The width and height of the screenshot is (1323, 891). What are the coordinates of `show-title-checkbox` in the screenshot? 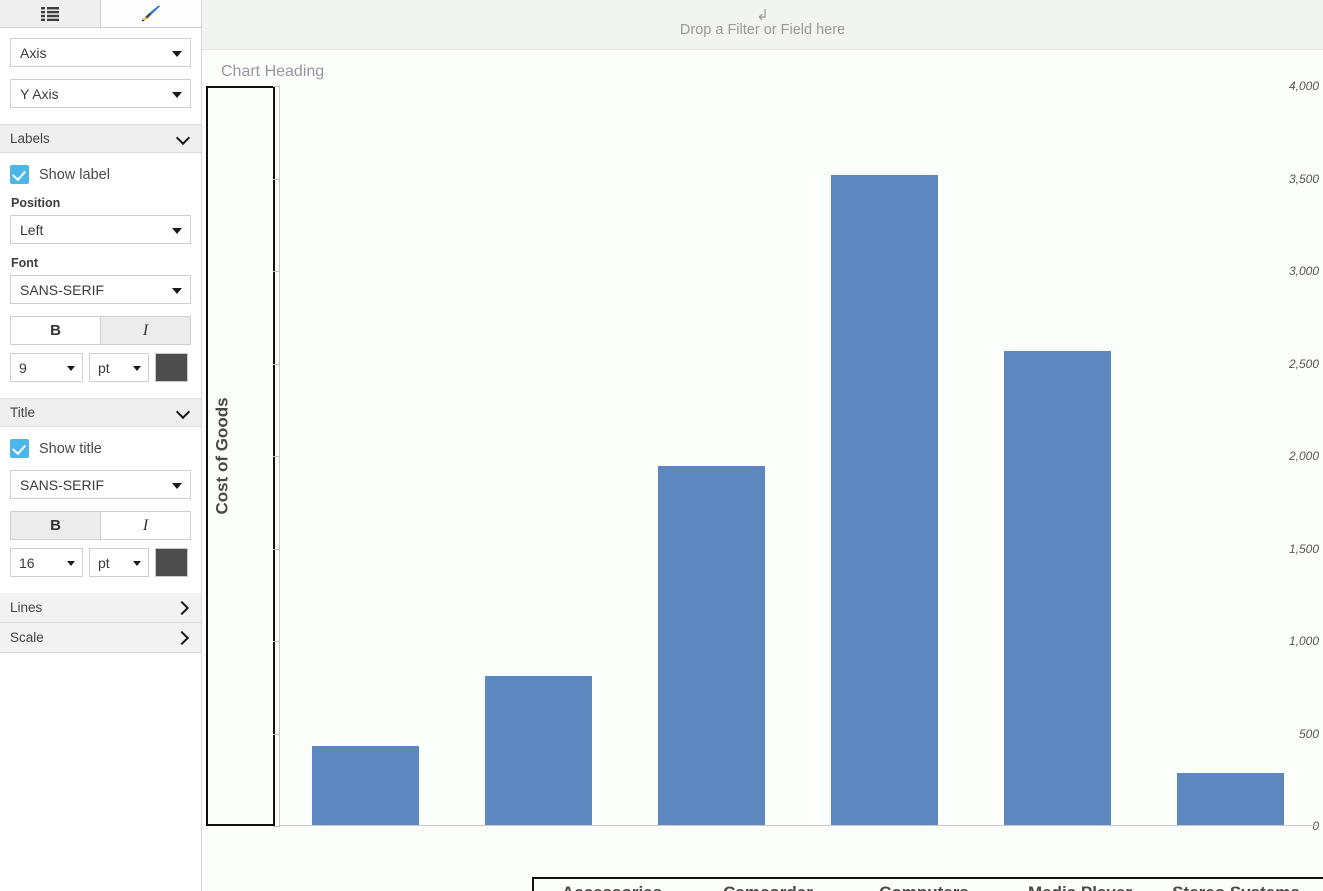 It's located at (19, 448).